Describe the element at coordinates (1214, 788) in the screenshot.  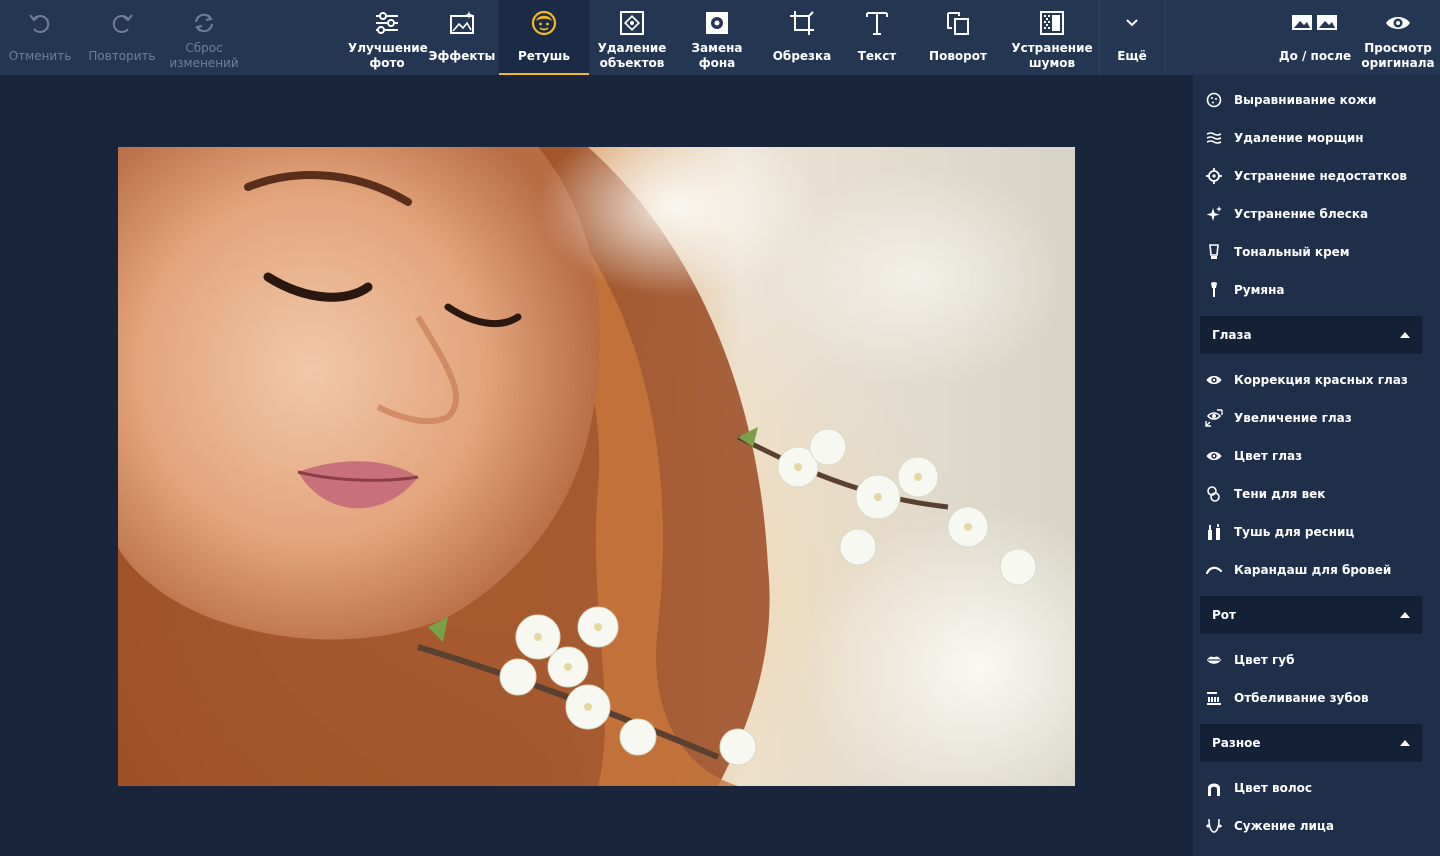
I see `hair-icon` at that location.